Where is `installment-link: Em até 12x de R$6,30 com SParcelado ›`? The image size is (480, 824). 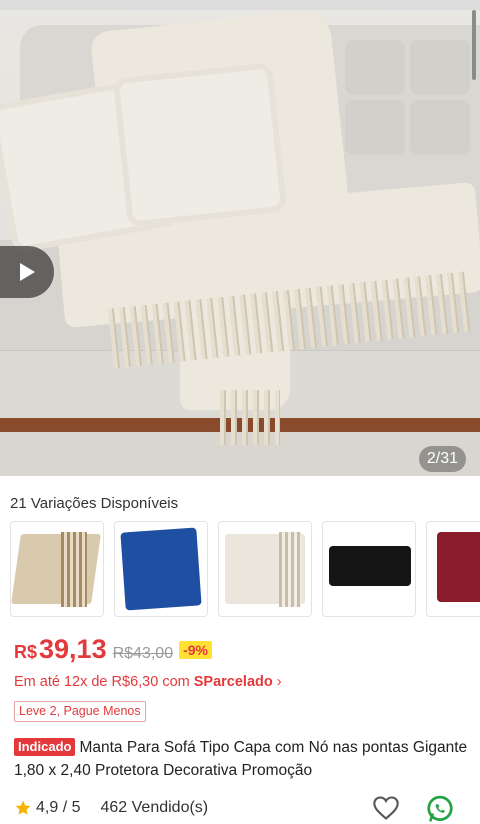 installment-link: Em até 12x de R$6,30 com SParcelado › is located at coordinates (148, 682).